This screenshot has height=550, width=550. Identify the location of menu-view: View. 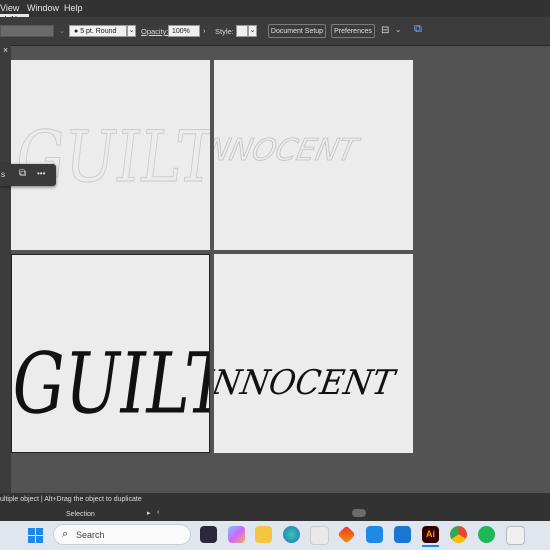
(9, 8).